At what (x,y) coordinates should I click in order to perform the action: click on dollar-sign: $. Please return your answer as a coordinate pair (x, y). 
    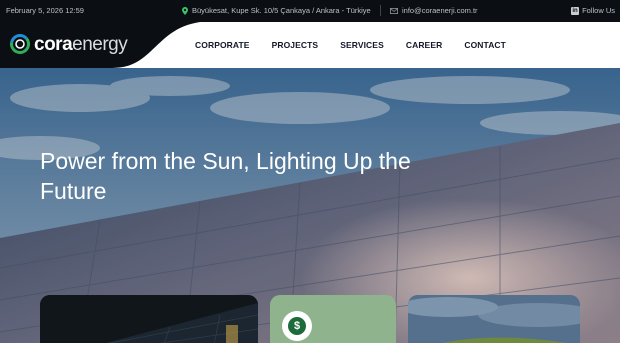
    Looking at the image, I should click on (297, 326).